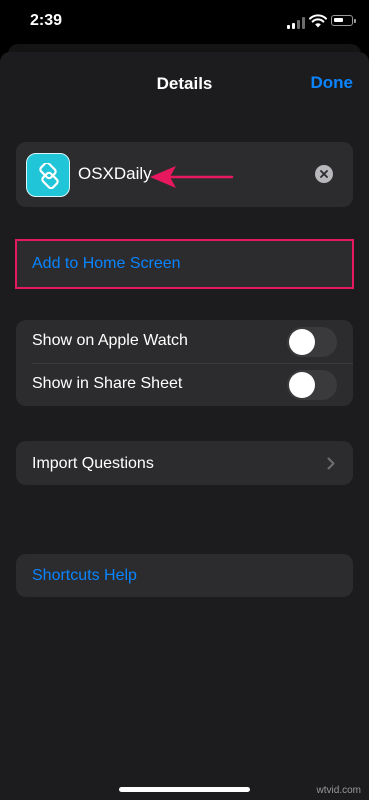  What do you see at coordinates (115, 174) in the screenshot?
I see `shortcut-name-field: OSXDaily` at bounding box center [115, 174].